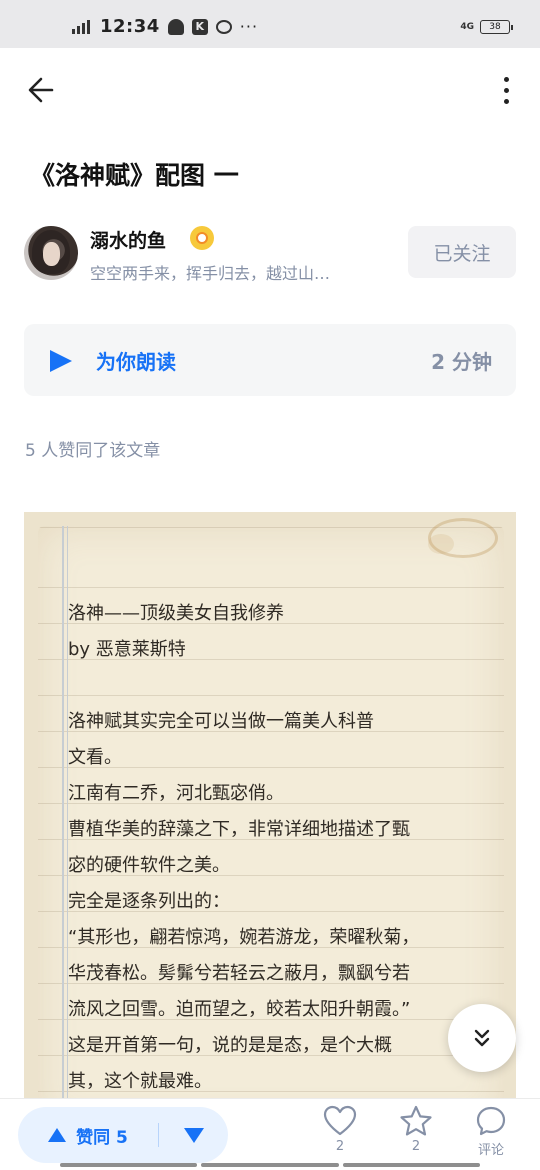 The width and height of the screenshot is (540, 1170). I want to click on read-duration: 2 分钟, so click(461, 362).